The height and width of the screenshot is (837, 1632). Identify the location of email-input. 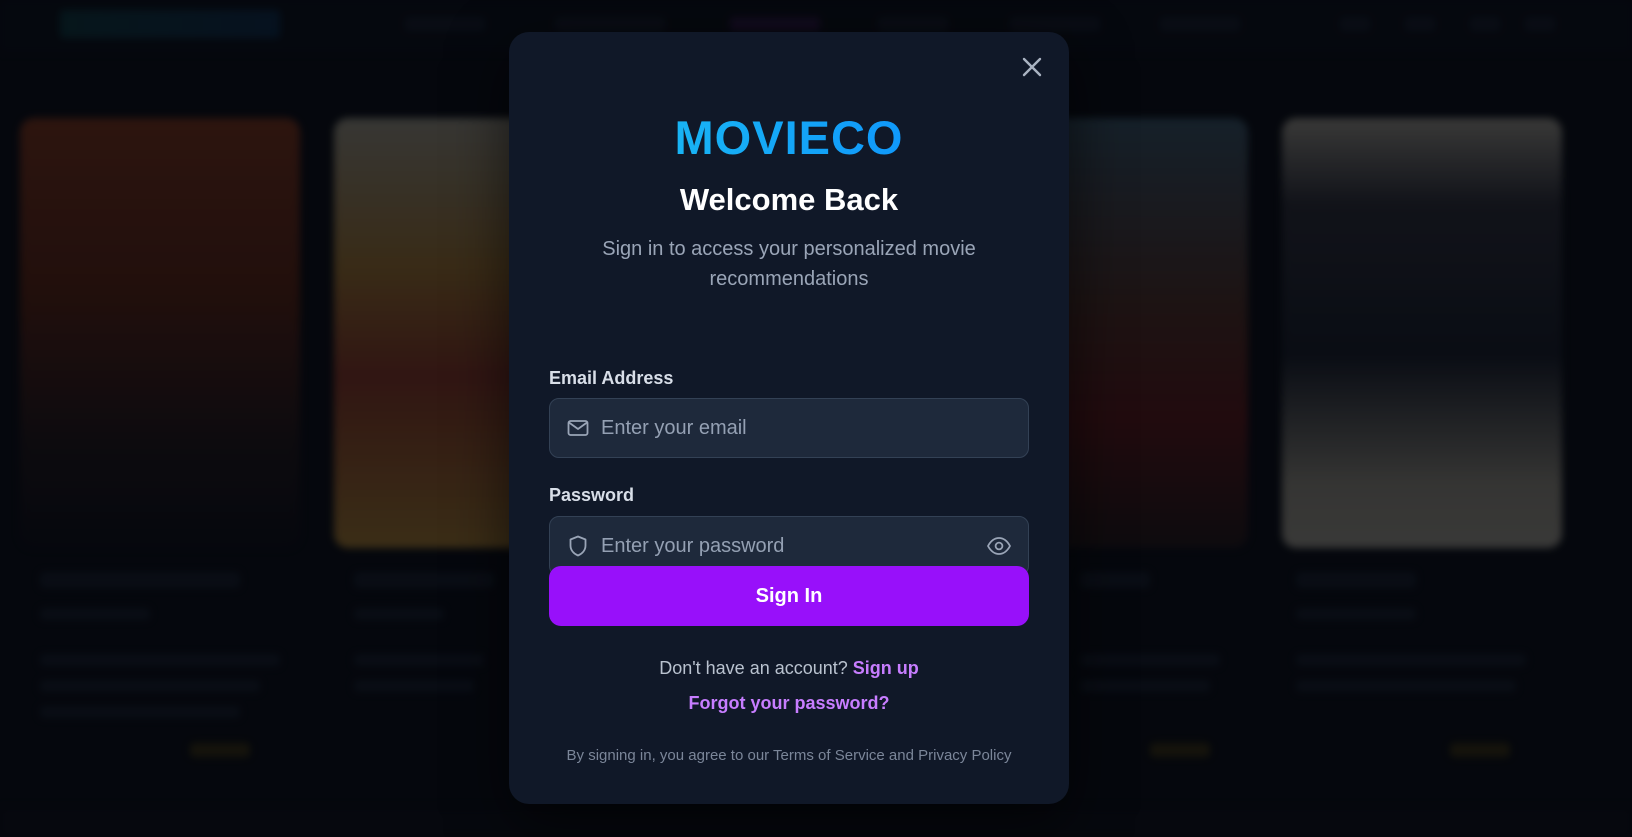
(809, 428).